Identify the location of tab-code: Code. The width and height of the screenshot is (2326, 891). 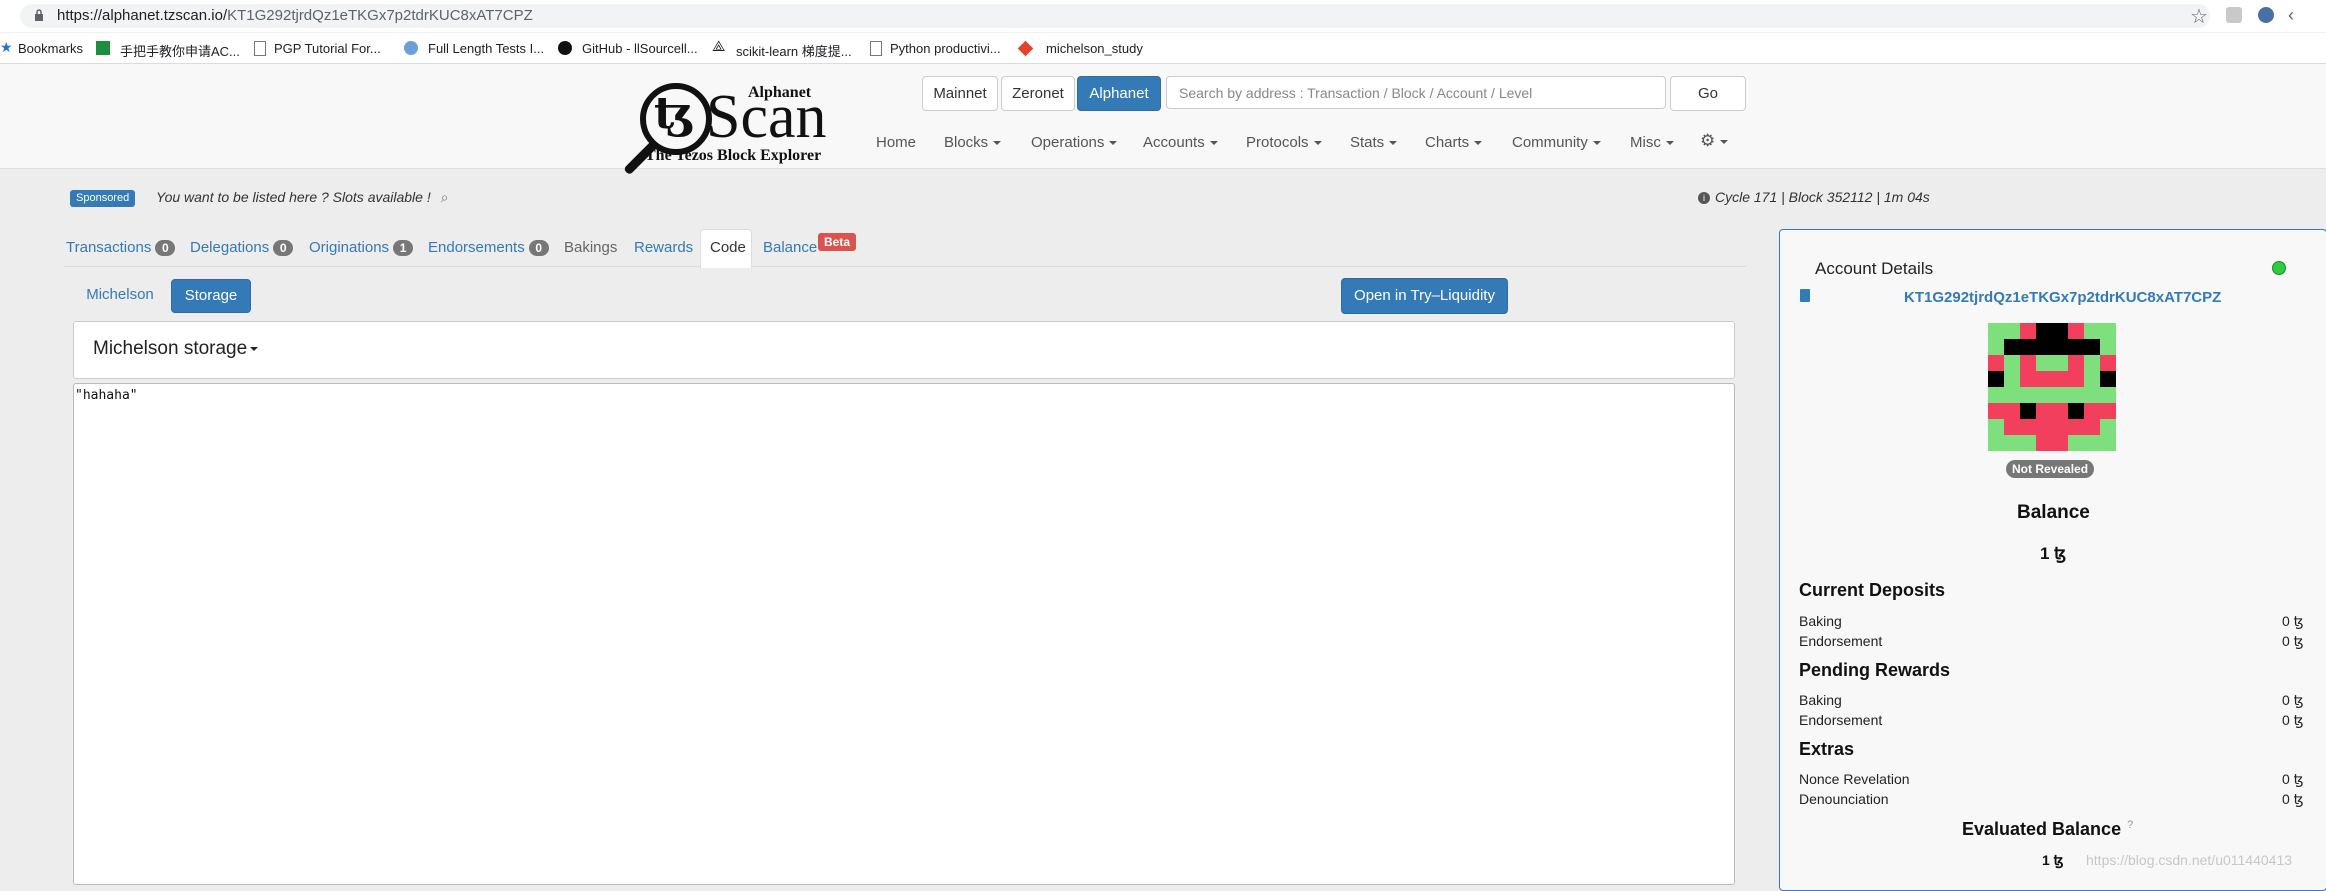
(728, 247).